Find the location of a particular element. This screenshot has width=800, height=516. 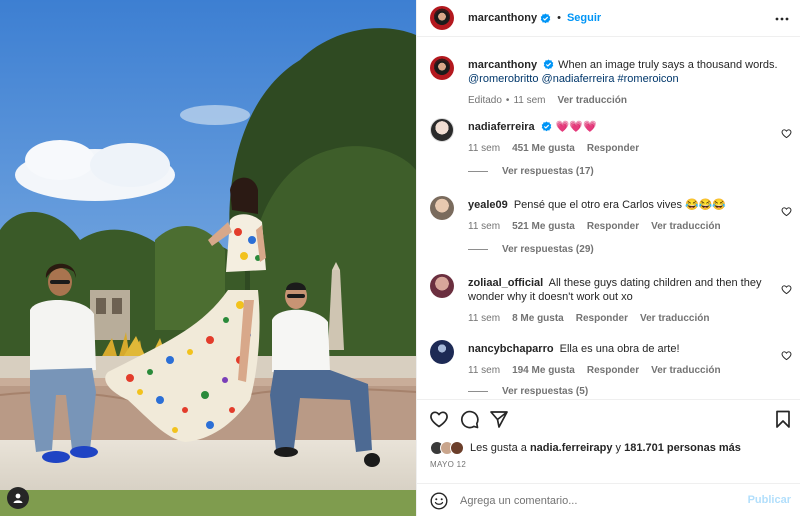

caption-timestamp: 11 sem is located at coordinates (529, 100).